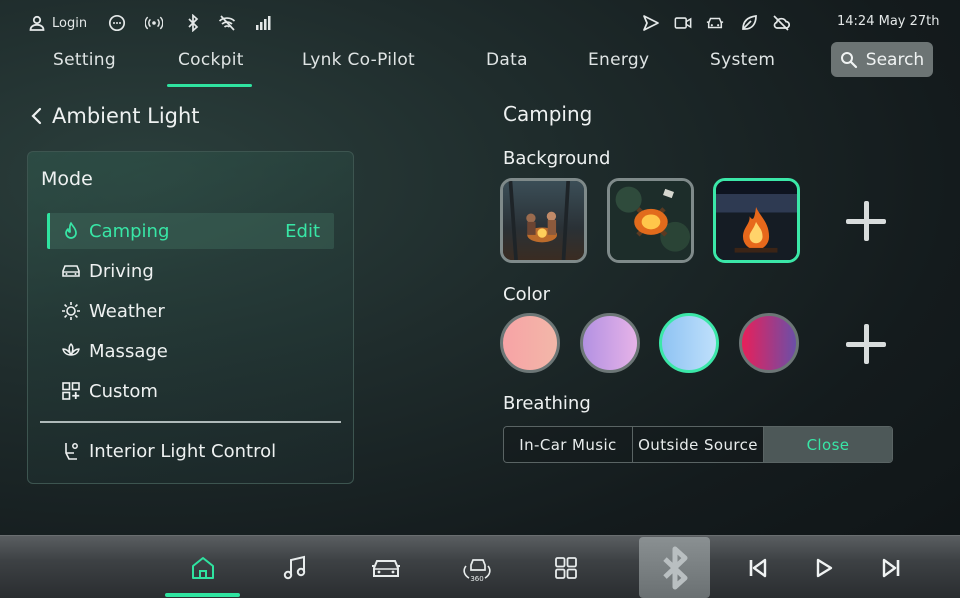  I want to click on music-icon, so click(294, 567).